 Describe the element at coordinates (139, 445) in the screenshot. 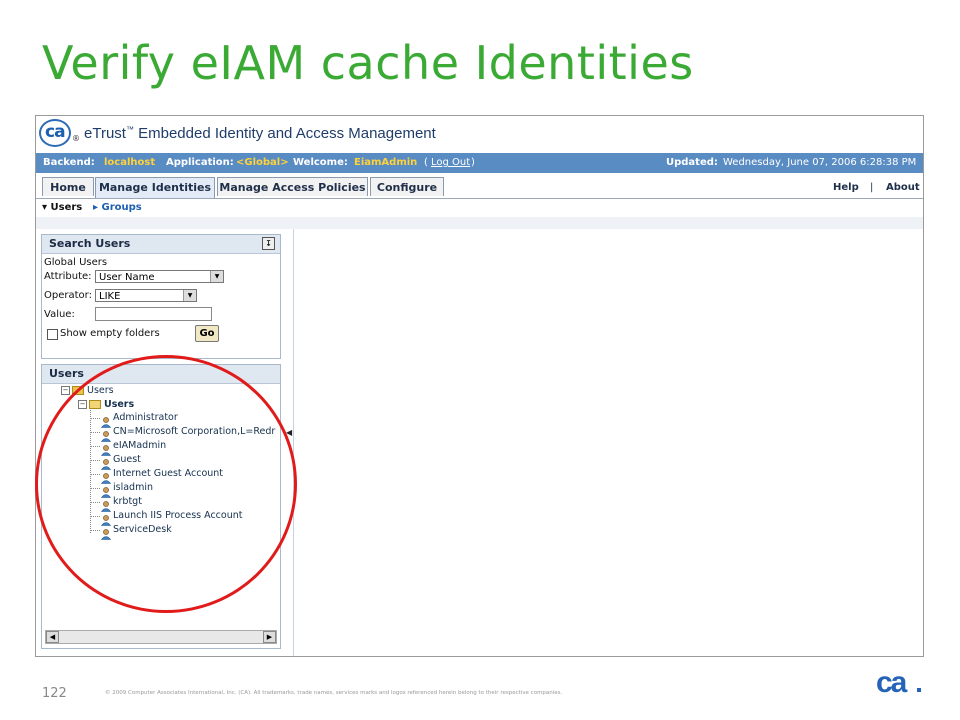

I see `tree-user-item: eIAMadmin` at that location.